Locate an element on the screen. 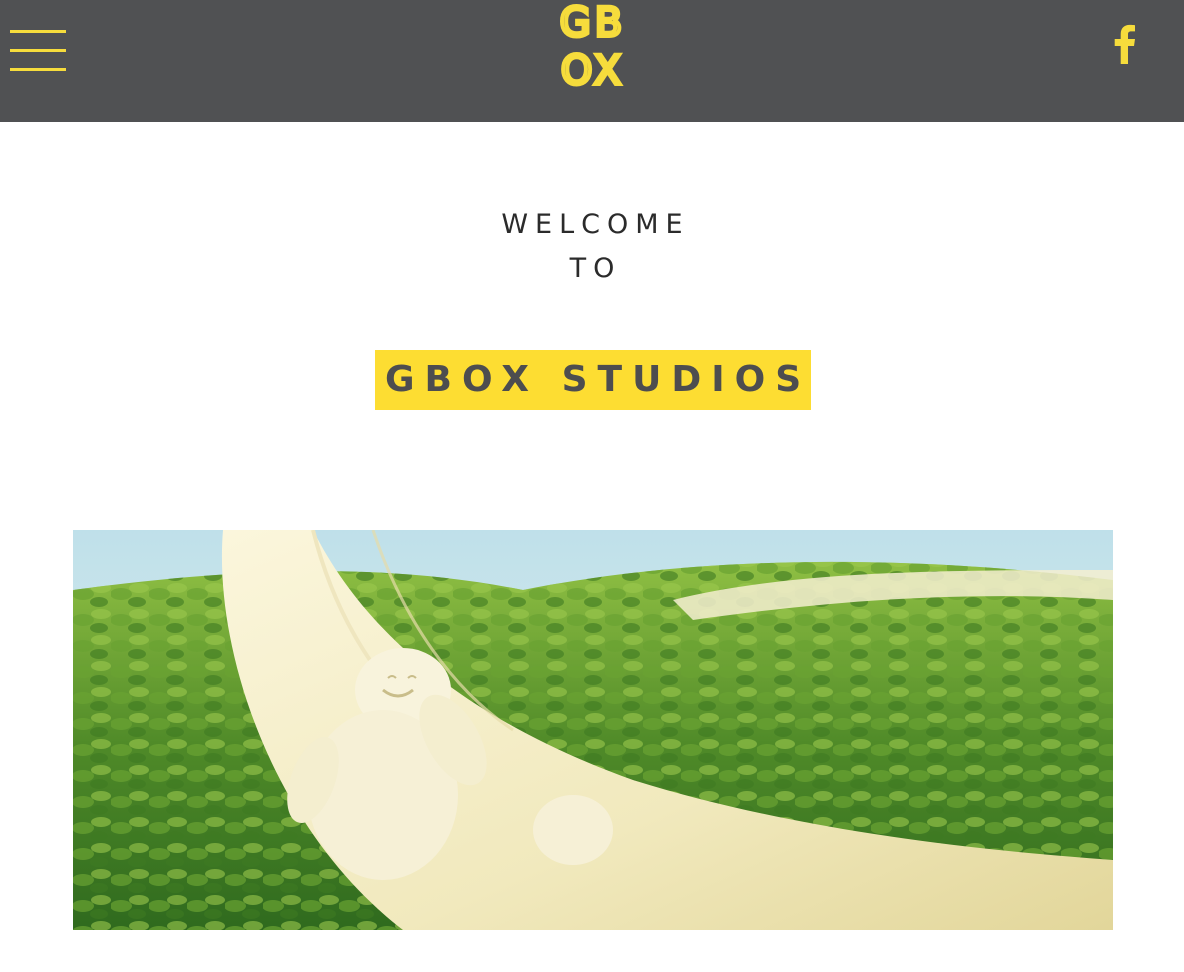 This screenshot has height=972, width=1184. logo-text-top: GB is located at coordinates (593, 23).